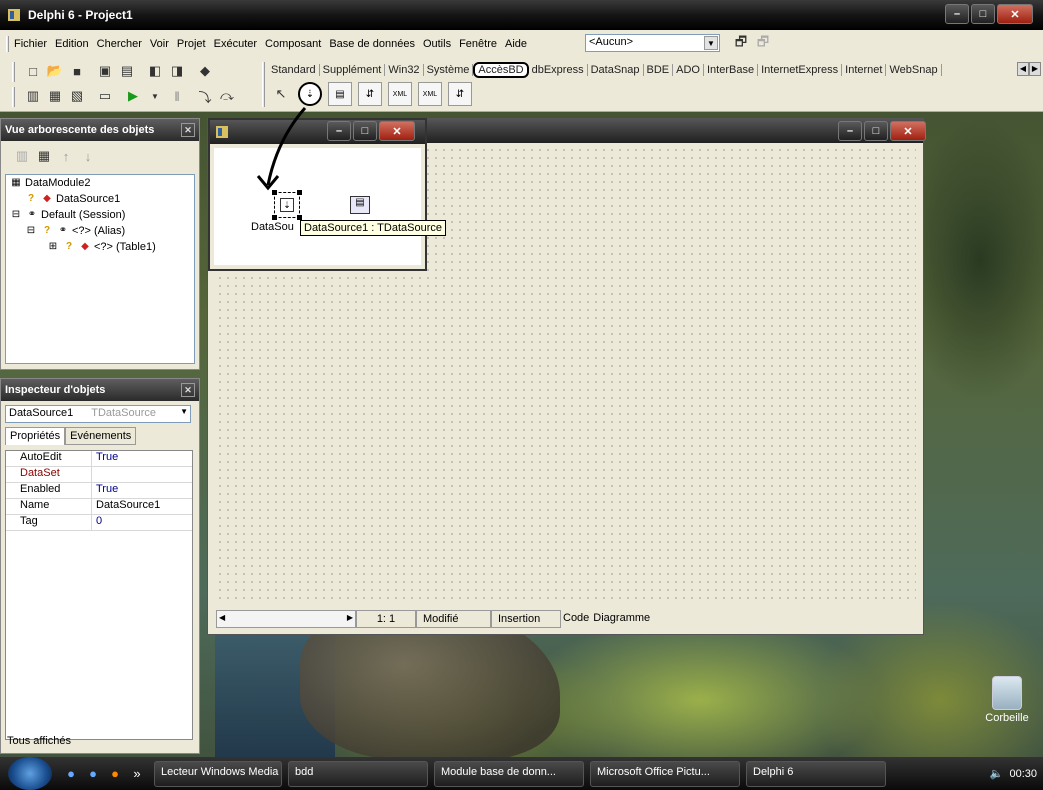 This screenshot has height=790, width=1043. Describe the element at coordinates (430, 94) in the screenshot. I see `xmltransformprovider-icon: XML` at that location.